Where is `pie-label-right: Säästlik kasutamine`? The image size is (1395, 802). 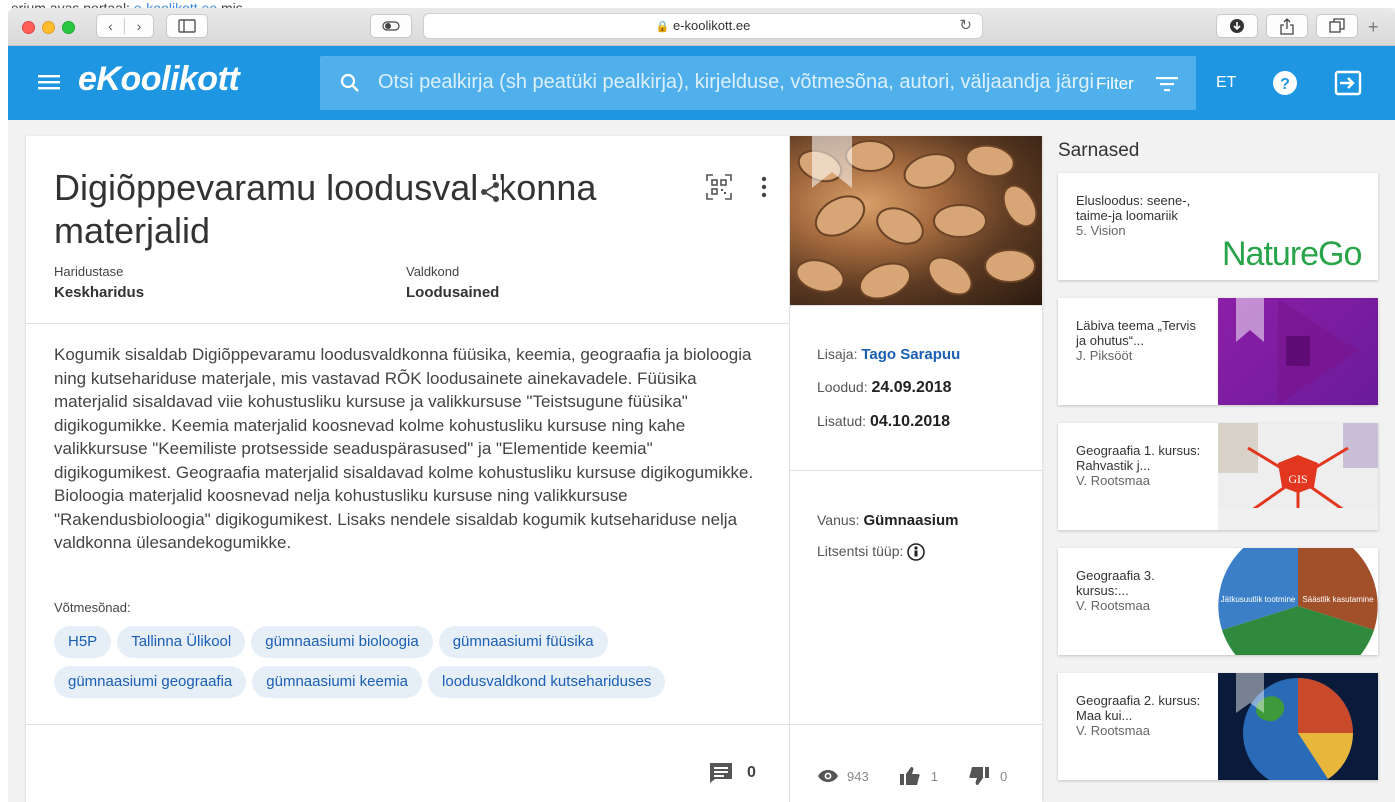 pie-label-right: Säästlik kasutamine is located at coordinates (1338, 599).